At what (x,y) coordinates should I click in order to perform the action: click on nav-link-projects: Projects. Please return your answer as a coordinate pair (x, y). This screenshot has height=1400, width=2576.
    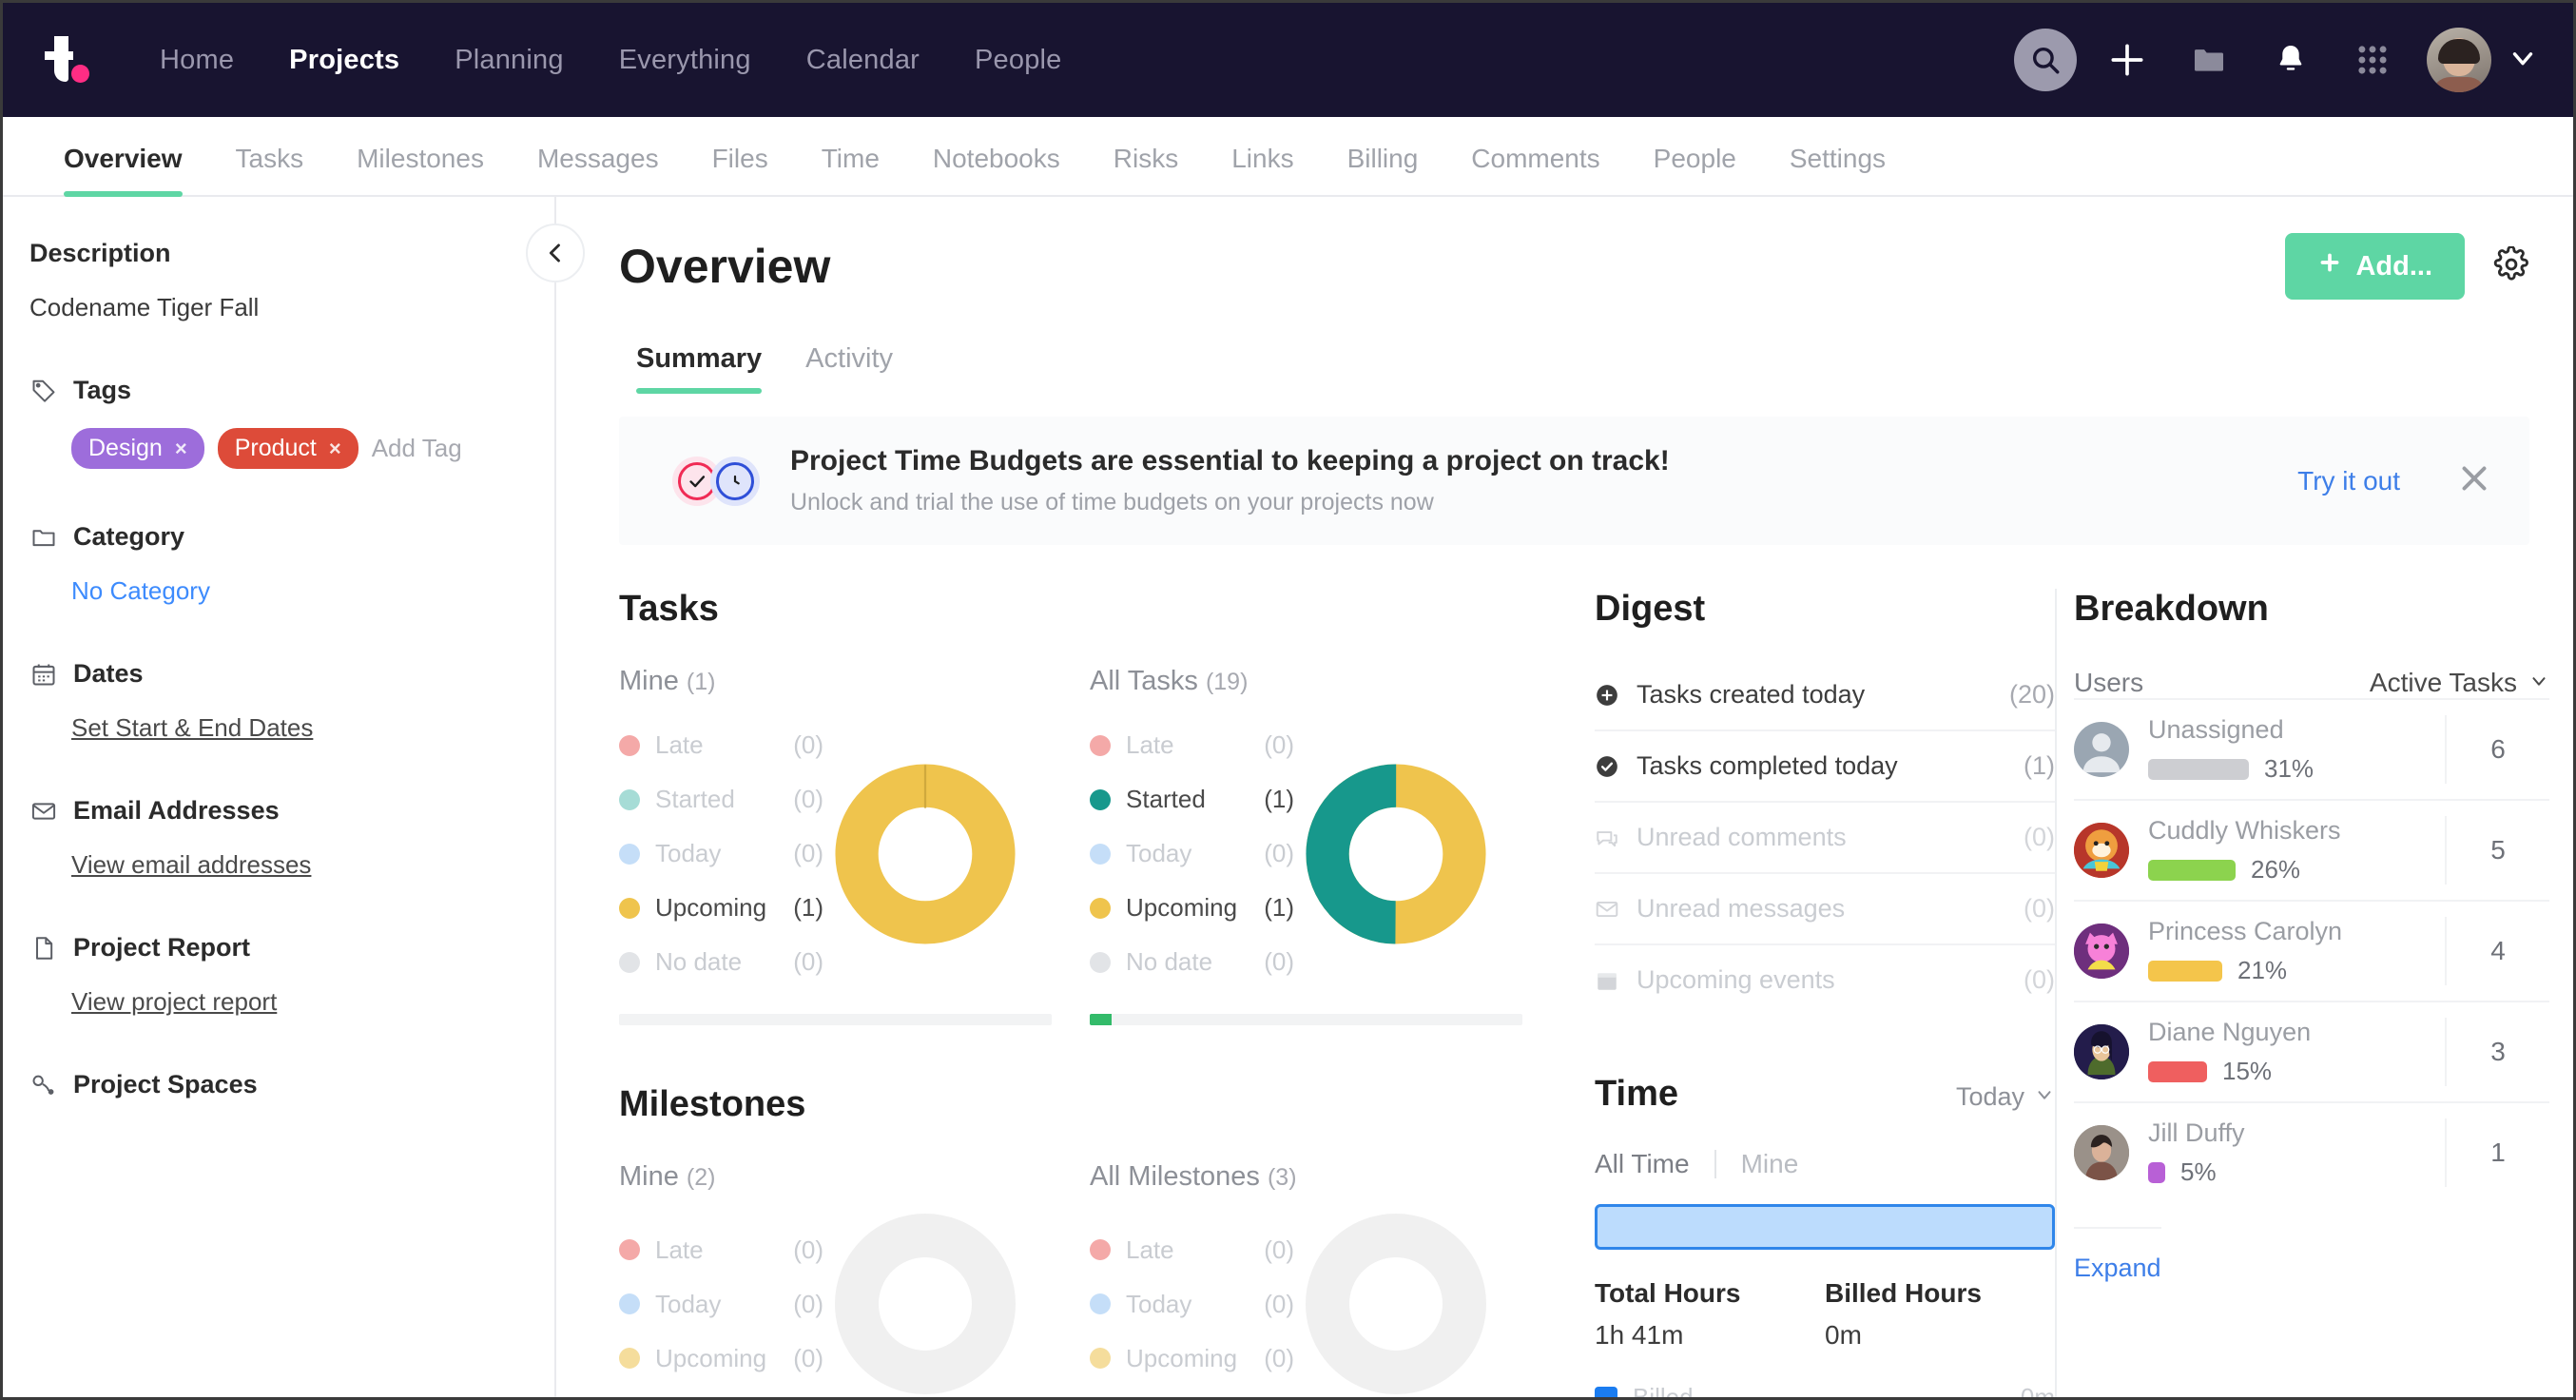
    Looking at the image, I should click on (344, 60).